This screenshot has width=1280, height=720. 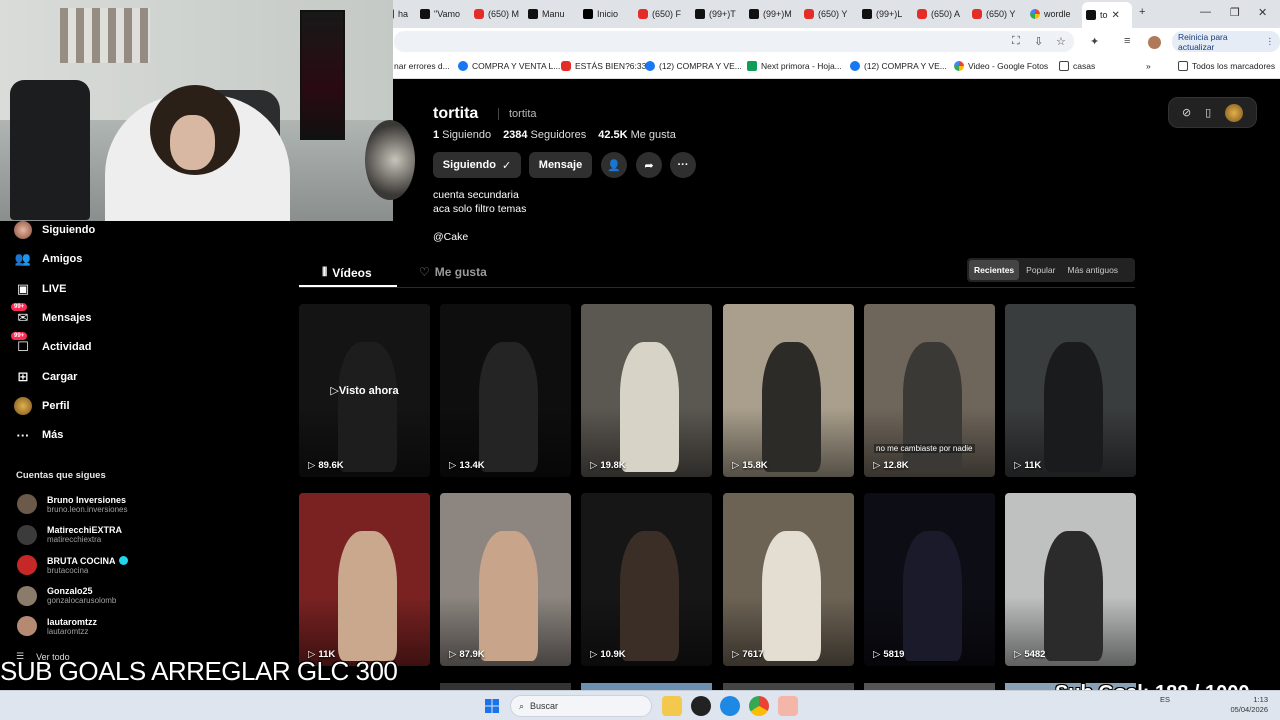 What do you see at coordinates (39, 435) in the screenshot?
I see `sidebar-item-más: ··· Más` at bounding box center [39, 435].